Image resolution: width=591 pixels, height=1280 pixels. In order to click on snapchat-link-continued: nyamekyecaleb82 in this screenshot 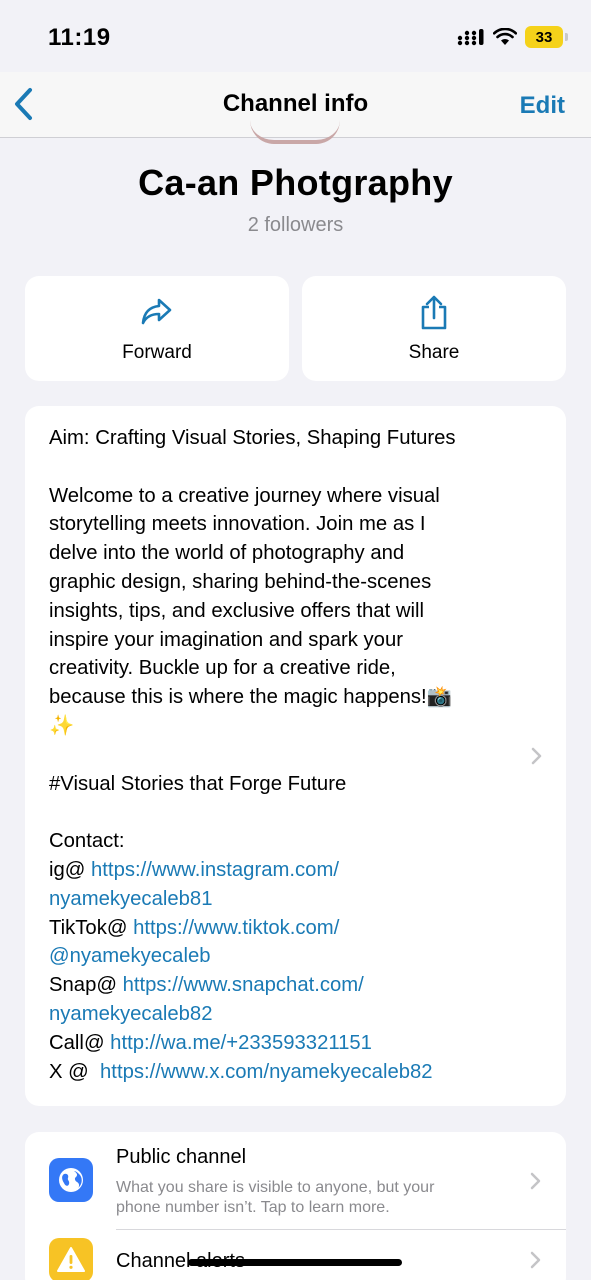, I will do `click(130, 1014)`.